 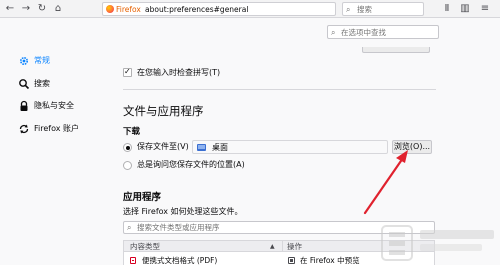 What do you see at coordinates (396, 50) in the screenshot?
I see `scrolled-off-button` at bounding box center [396, 50].